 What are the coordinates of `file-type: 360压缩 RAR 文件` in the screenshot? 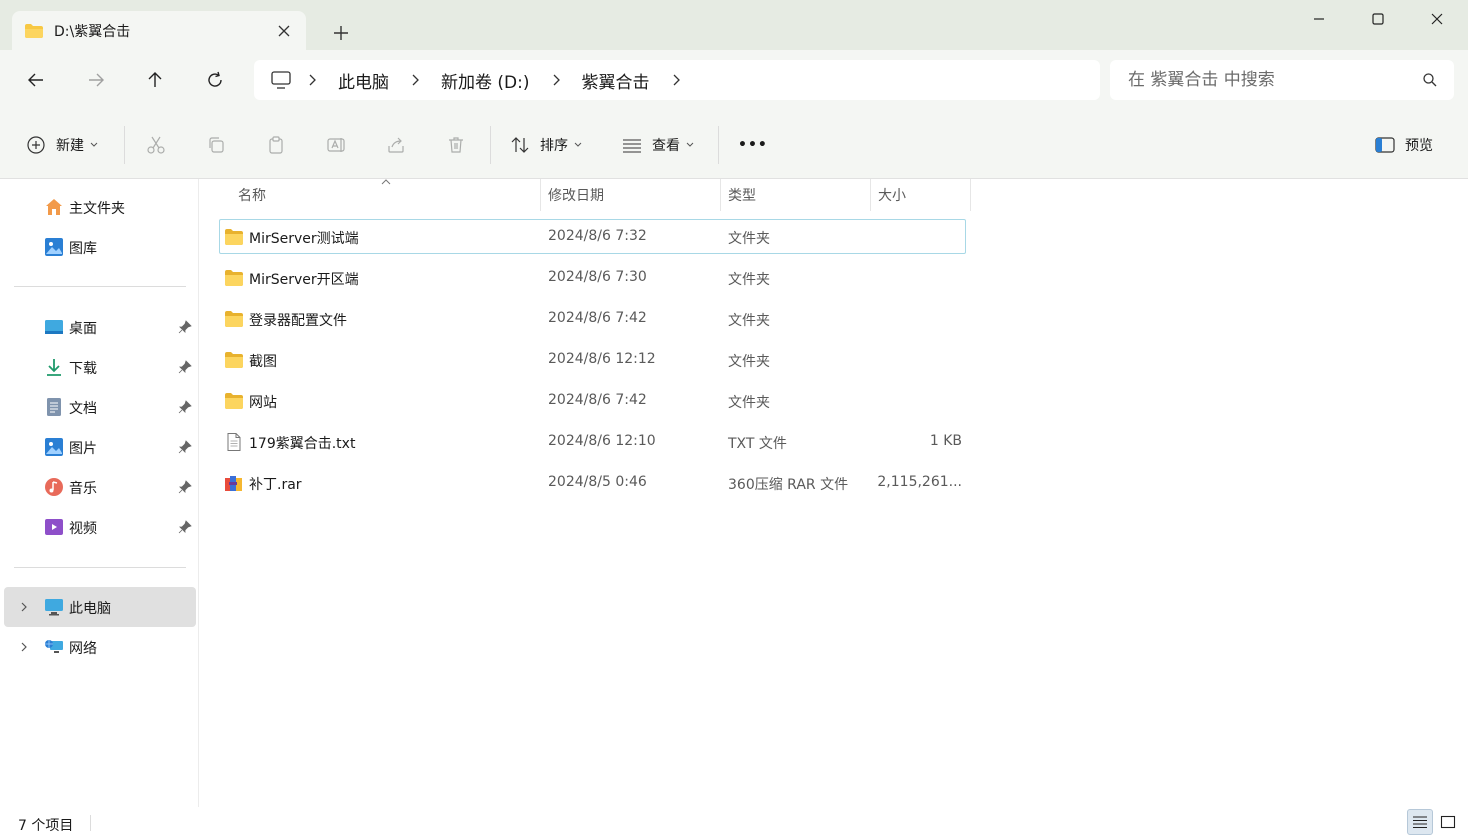 It's located at (788, 485).